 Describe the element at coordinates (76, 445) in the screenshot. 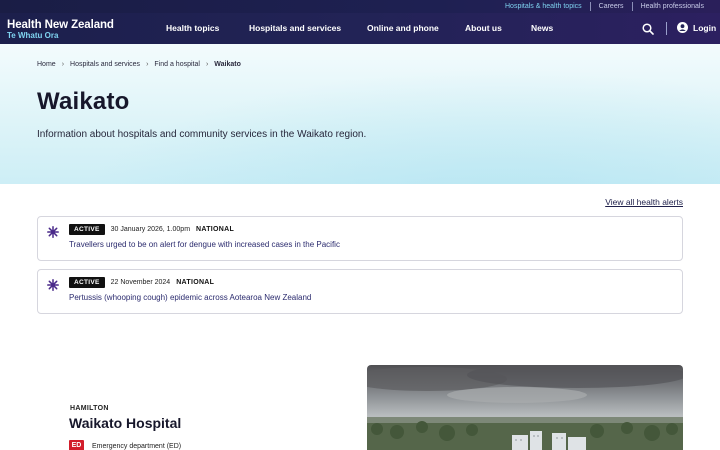

I see `ed-badge: ED` at that location.